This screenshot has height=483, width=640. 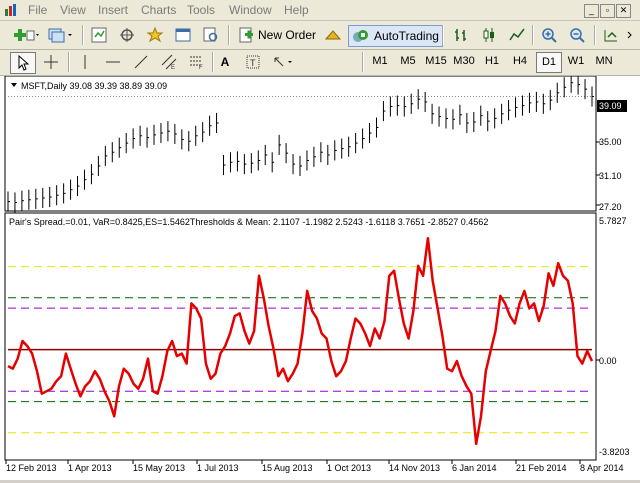 I want to click on zoom-out-icon, so click(x=577, y=35).